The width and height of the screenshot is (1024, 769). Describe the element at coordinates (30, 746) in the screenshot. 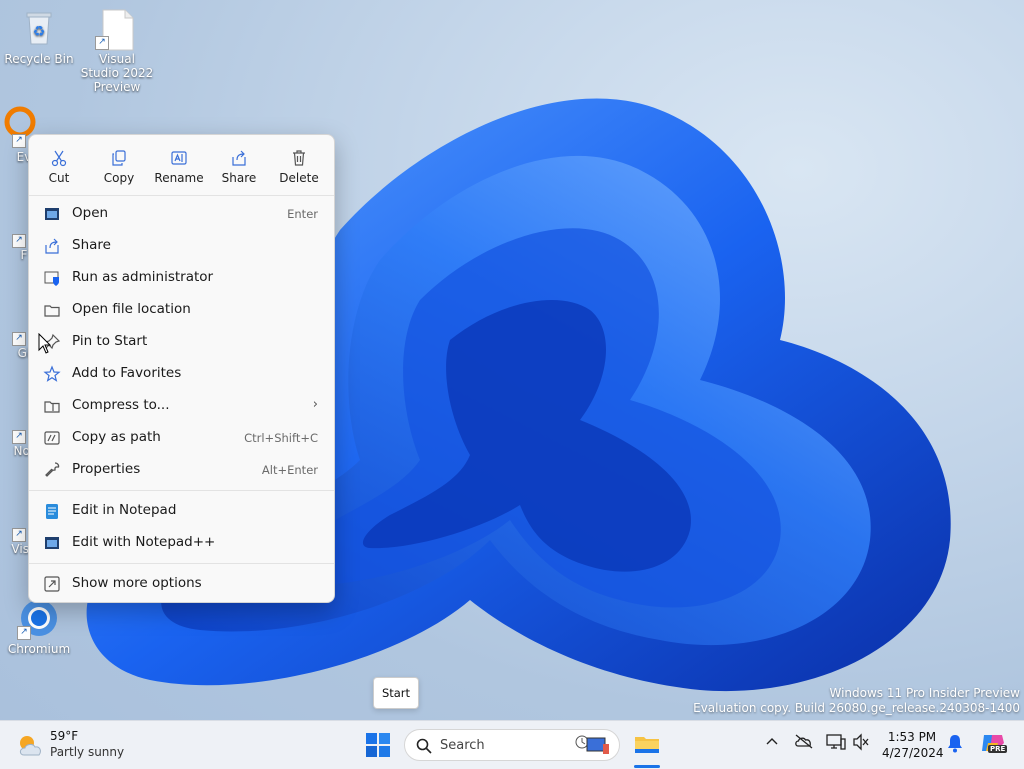

I see `partly-sunny-icon` at that location.